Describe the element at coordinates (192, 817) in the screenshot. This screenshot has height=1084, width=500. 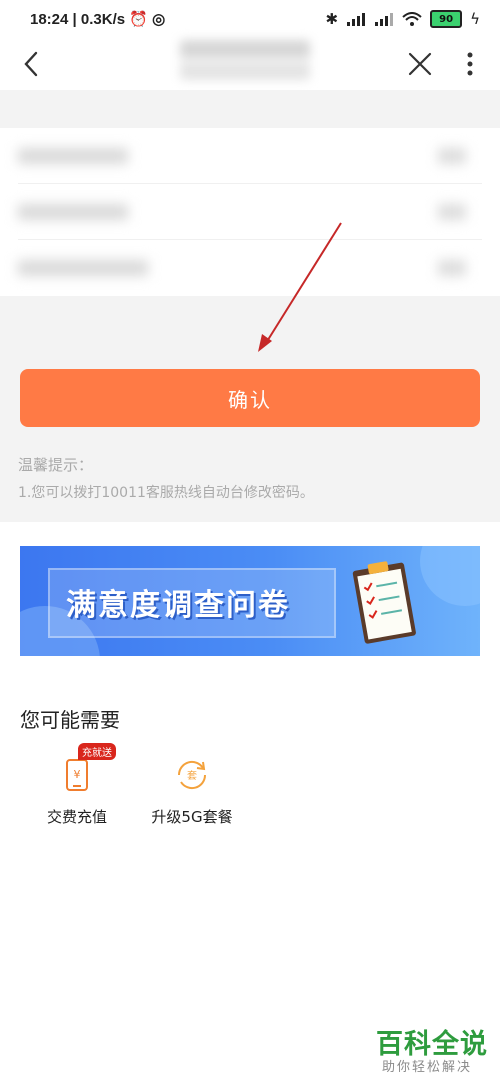
I see `service-label: 升级5G套餐` at that location.